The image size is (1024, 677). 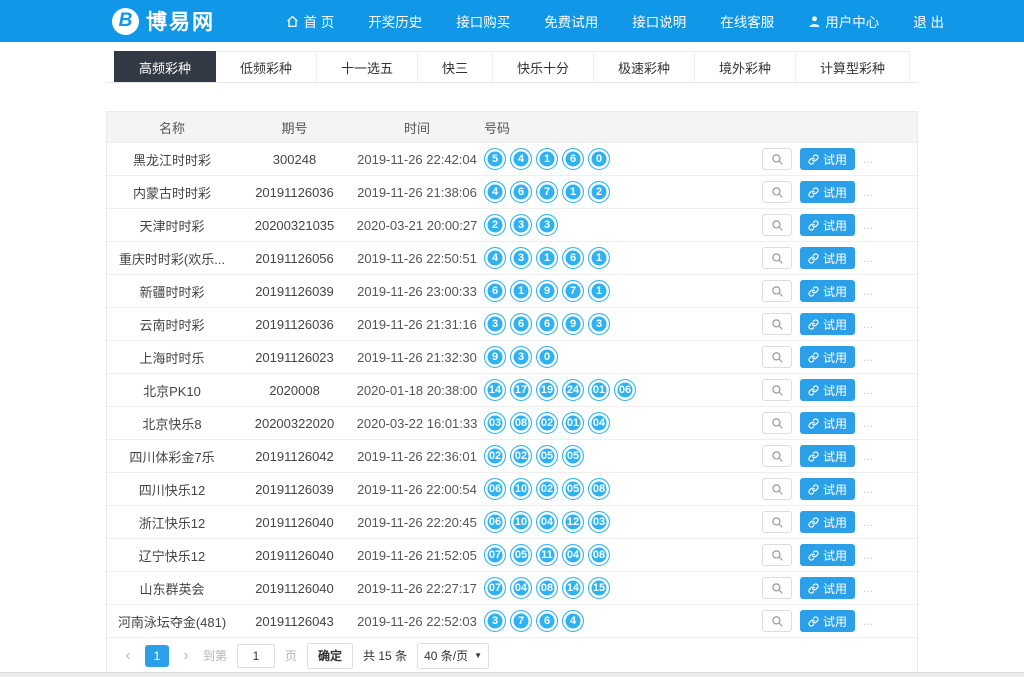 What do you see at coordinates (367, 66) in the screenshot?
I see `tab-11x5: 十一选五` at bounding box center [367, 66].